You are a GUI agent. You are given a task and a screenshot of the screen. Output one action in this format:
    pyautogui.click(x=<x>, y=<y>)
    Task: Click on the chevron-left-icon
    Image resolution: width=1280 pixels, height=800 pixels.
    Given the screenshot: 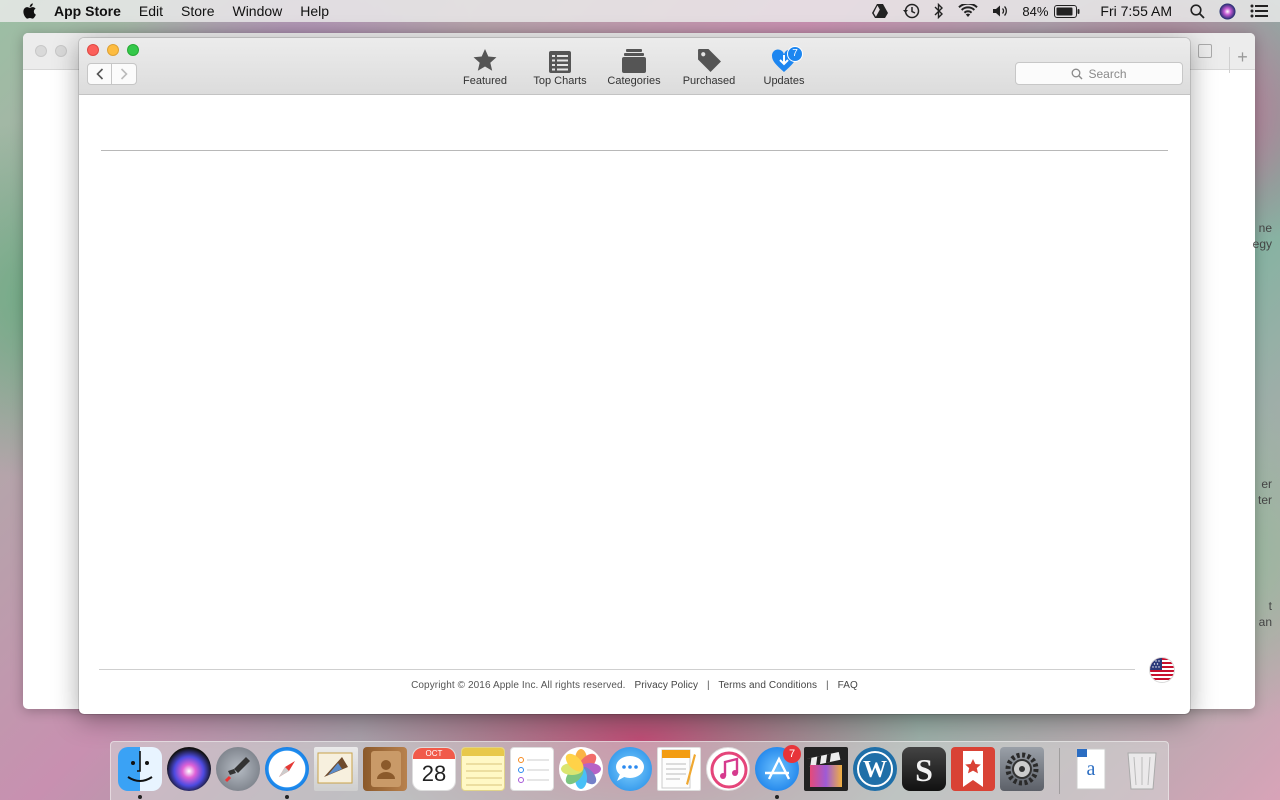 What is the action you would take?
    pyautogui.click(x=99, y=74)
    